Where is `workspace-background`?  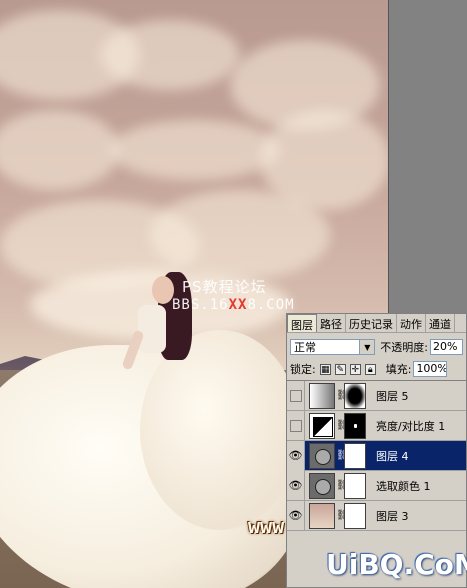 workspace-background is located at coordinates (427, 157).